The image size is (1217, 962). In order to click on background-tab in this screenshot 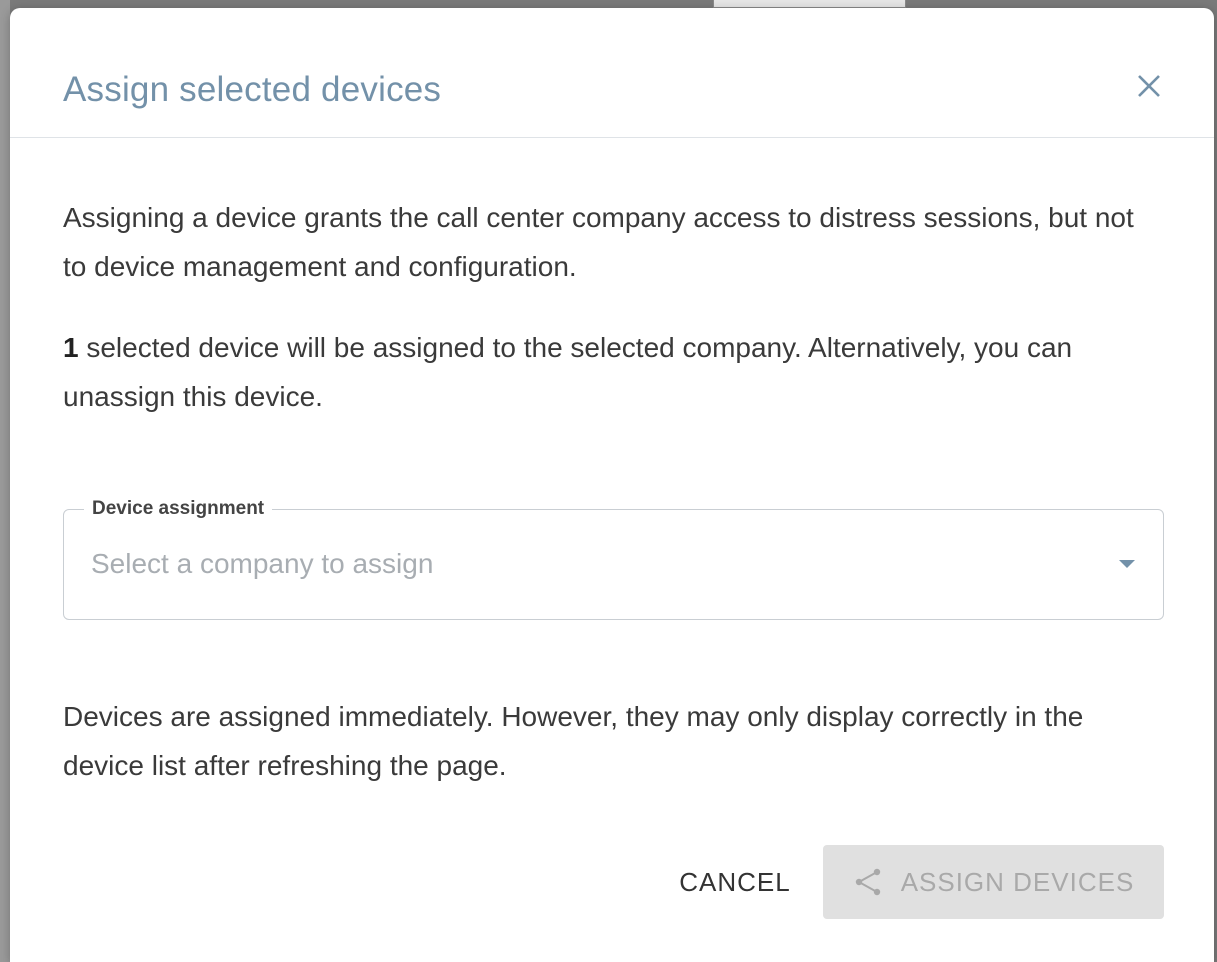, I will do `click(809, 4)`.